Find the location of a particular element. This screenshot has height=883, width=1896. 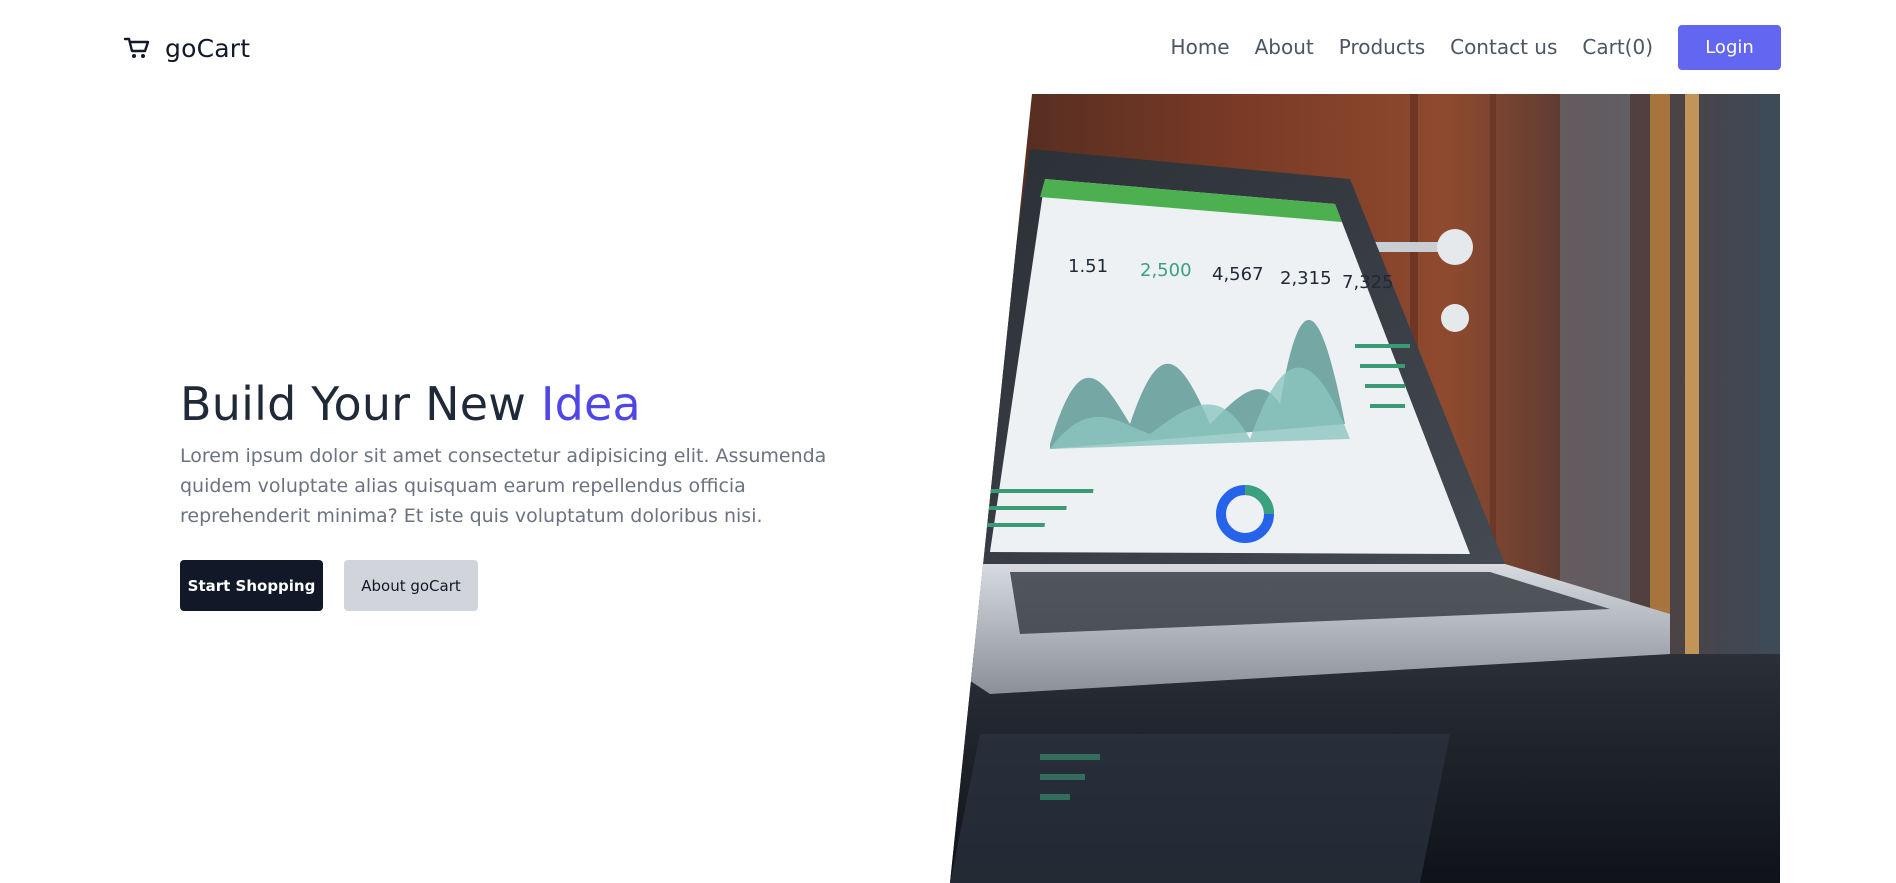

brand-logo: goCart is located at coordinates (186, 48).